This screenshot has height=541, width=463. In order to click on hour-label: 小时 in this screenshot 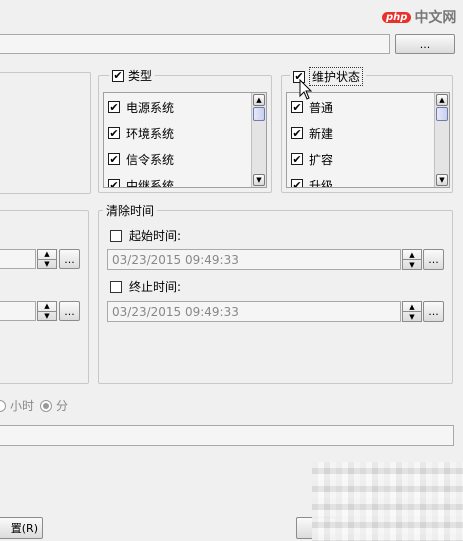, I will do `click(22, 406)`.